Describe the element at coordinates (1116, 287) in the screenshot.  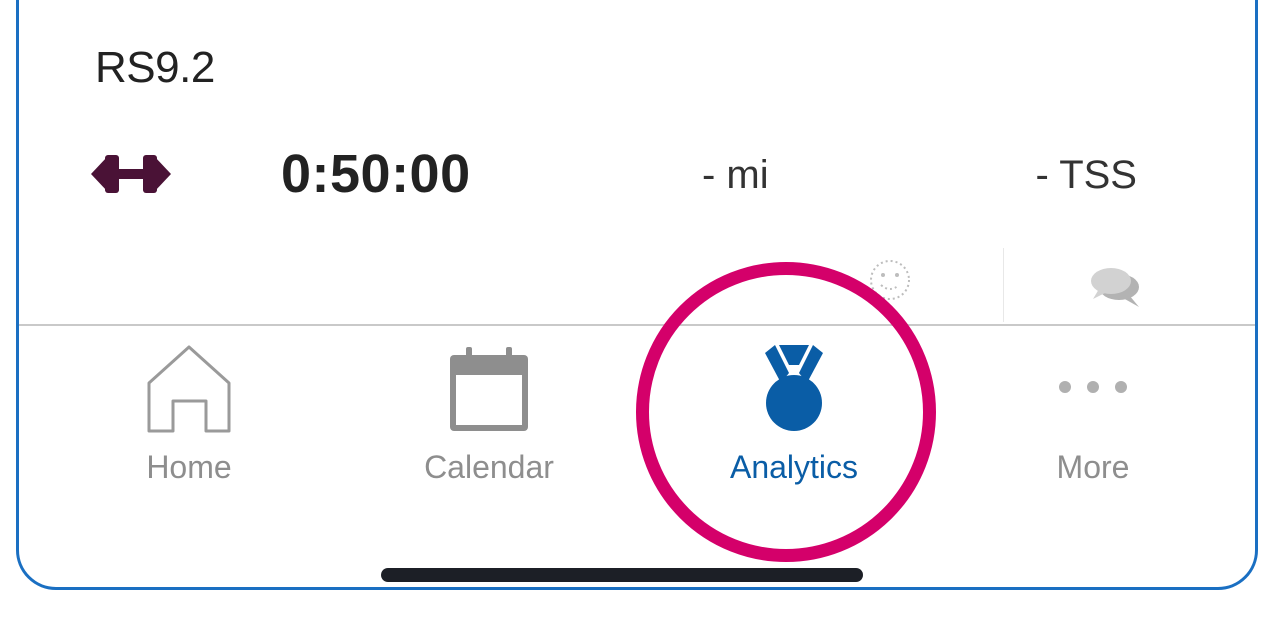
I see `comment-bubbles-icon` at that location.